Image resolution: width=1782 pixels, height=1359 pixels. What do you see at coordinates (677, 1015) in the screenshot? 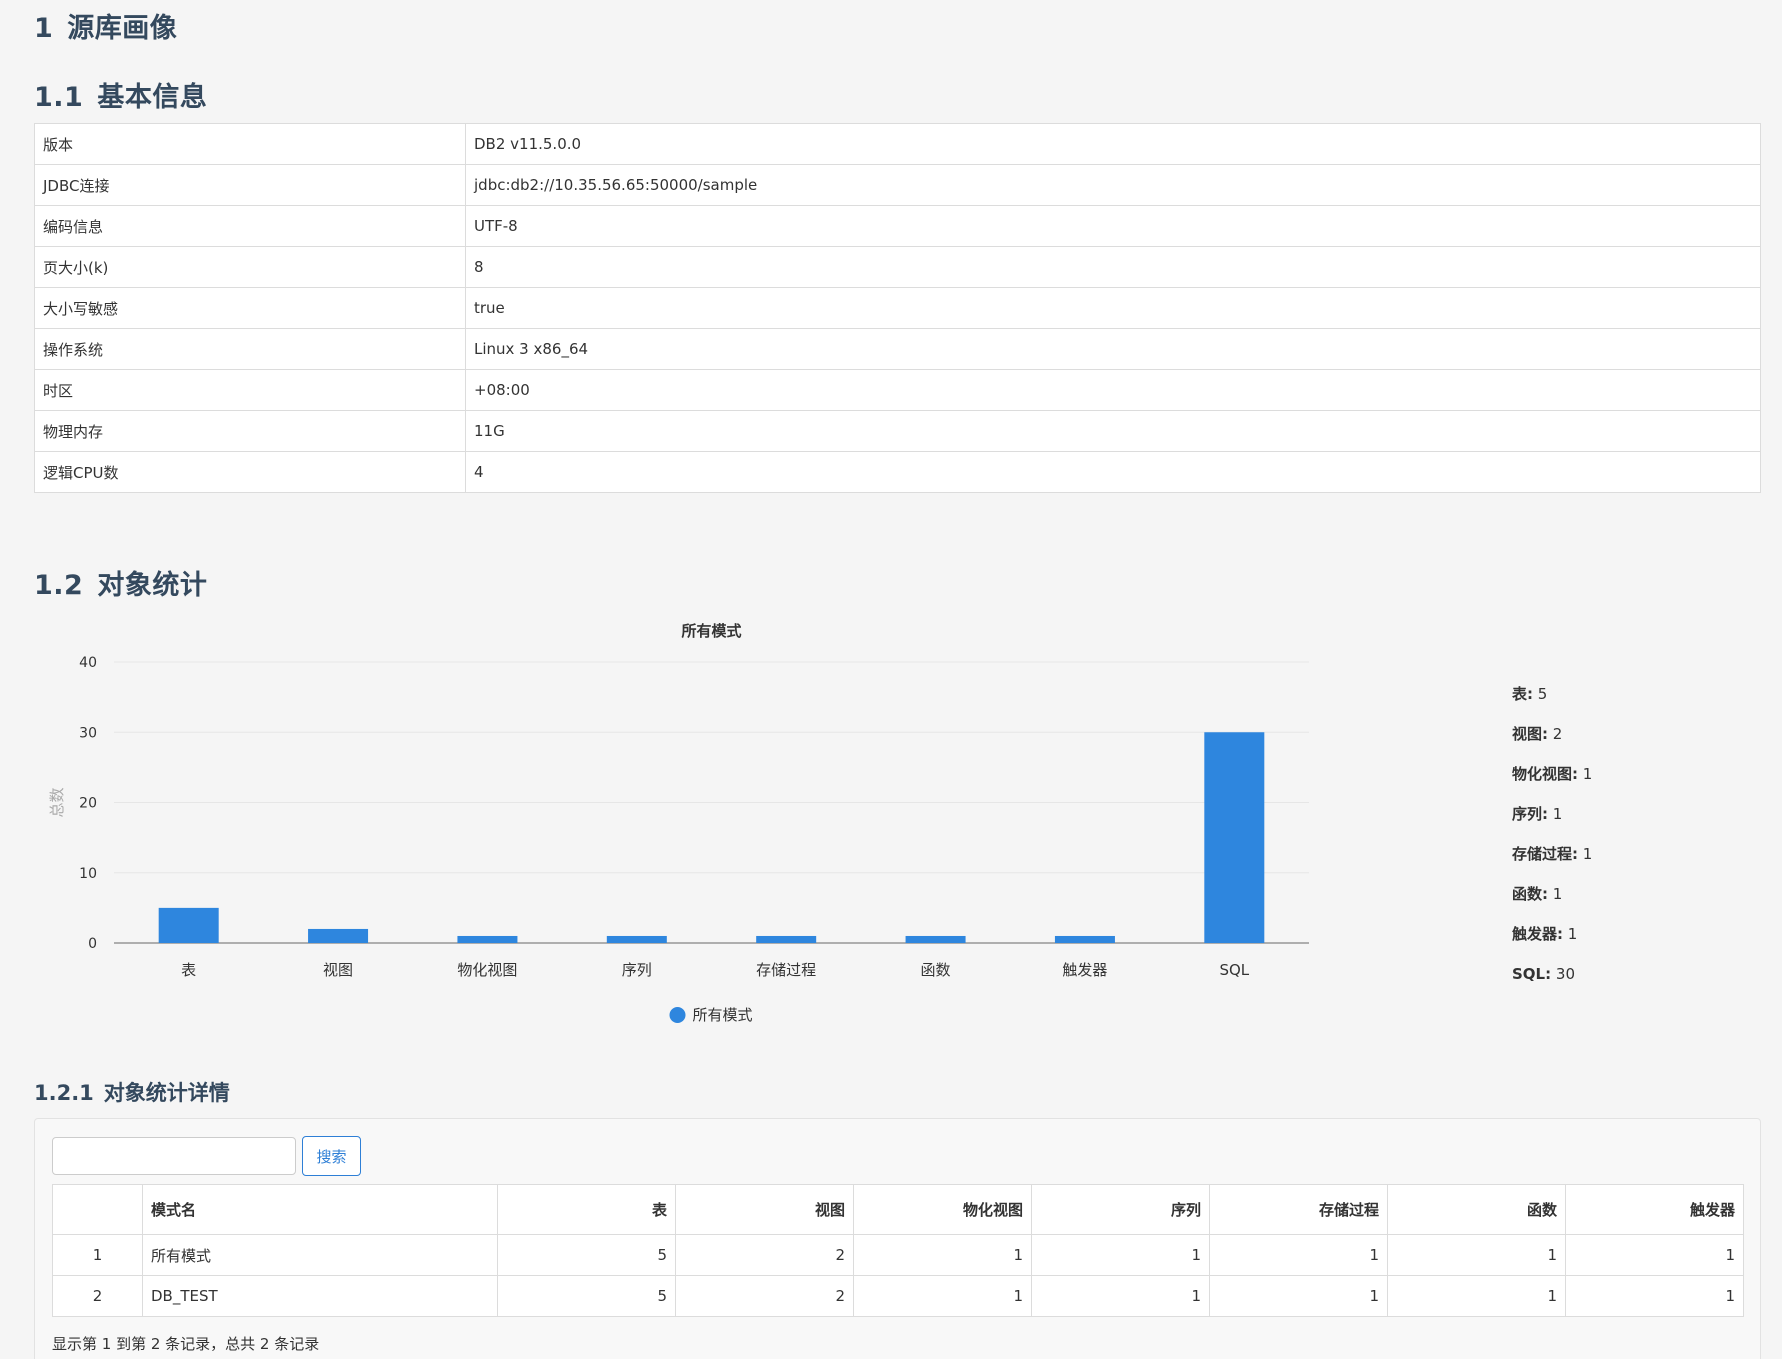
I see `legend-marker` at bounding box center [677, 1015].